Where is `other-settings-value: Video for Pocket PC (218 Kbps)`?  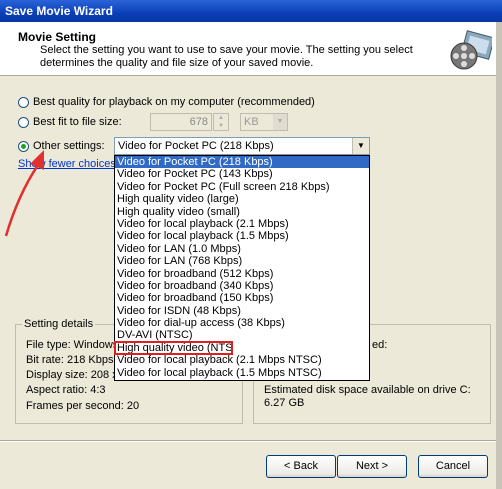 other-settings-value: Video for Pocket PC (218 Kbps) is located at coordinates (196, 146).